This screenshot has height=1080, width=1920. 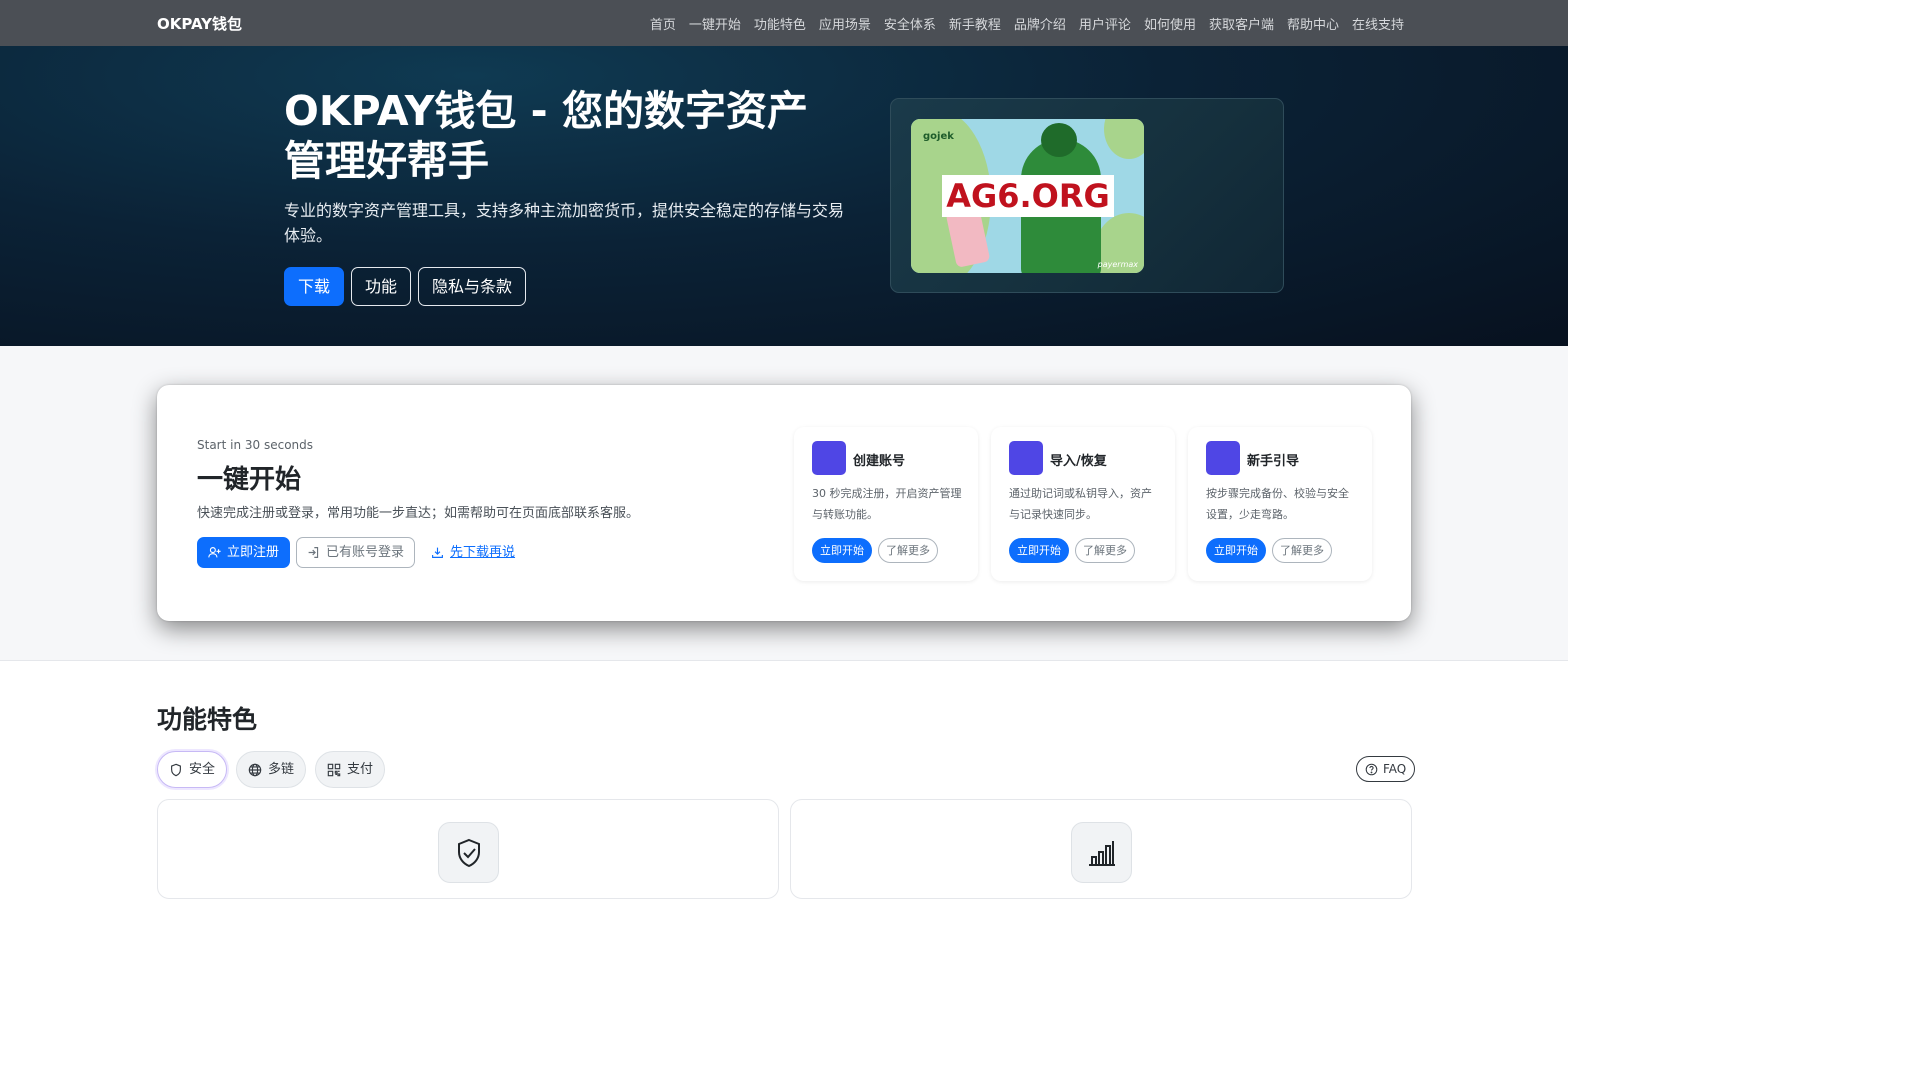 I want to click on beginner-guide-more-button: 了解更多, so click(x=1302, y=550).